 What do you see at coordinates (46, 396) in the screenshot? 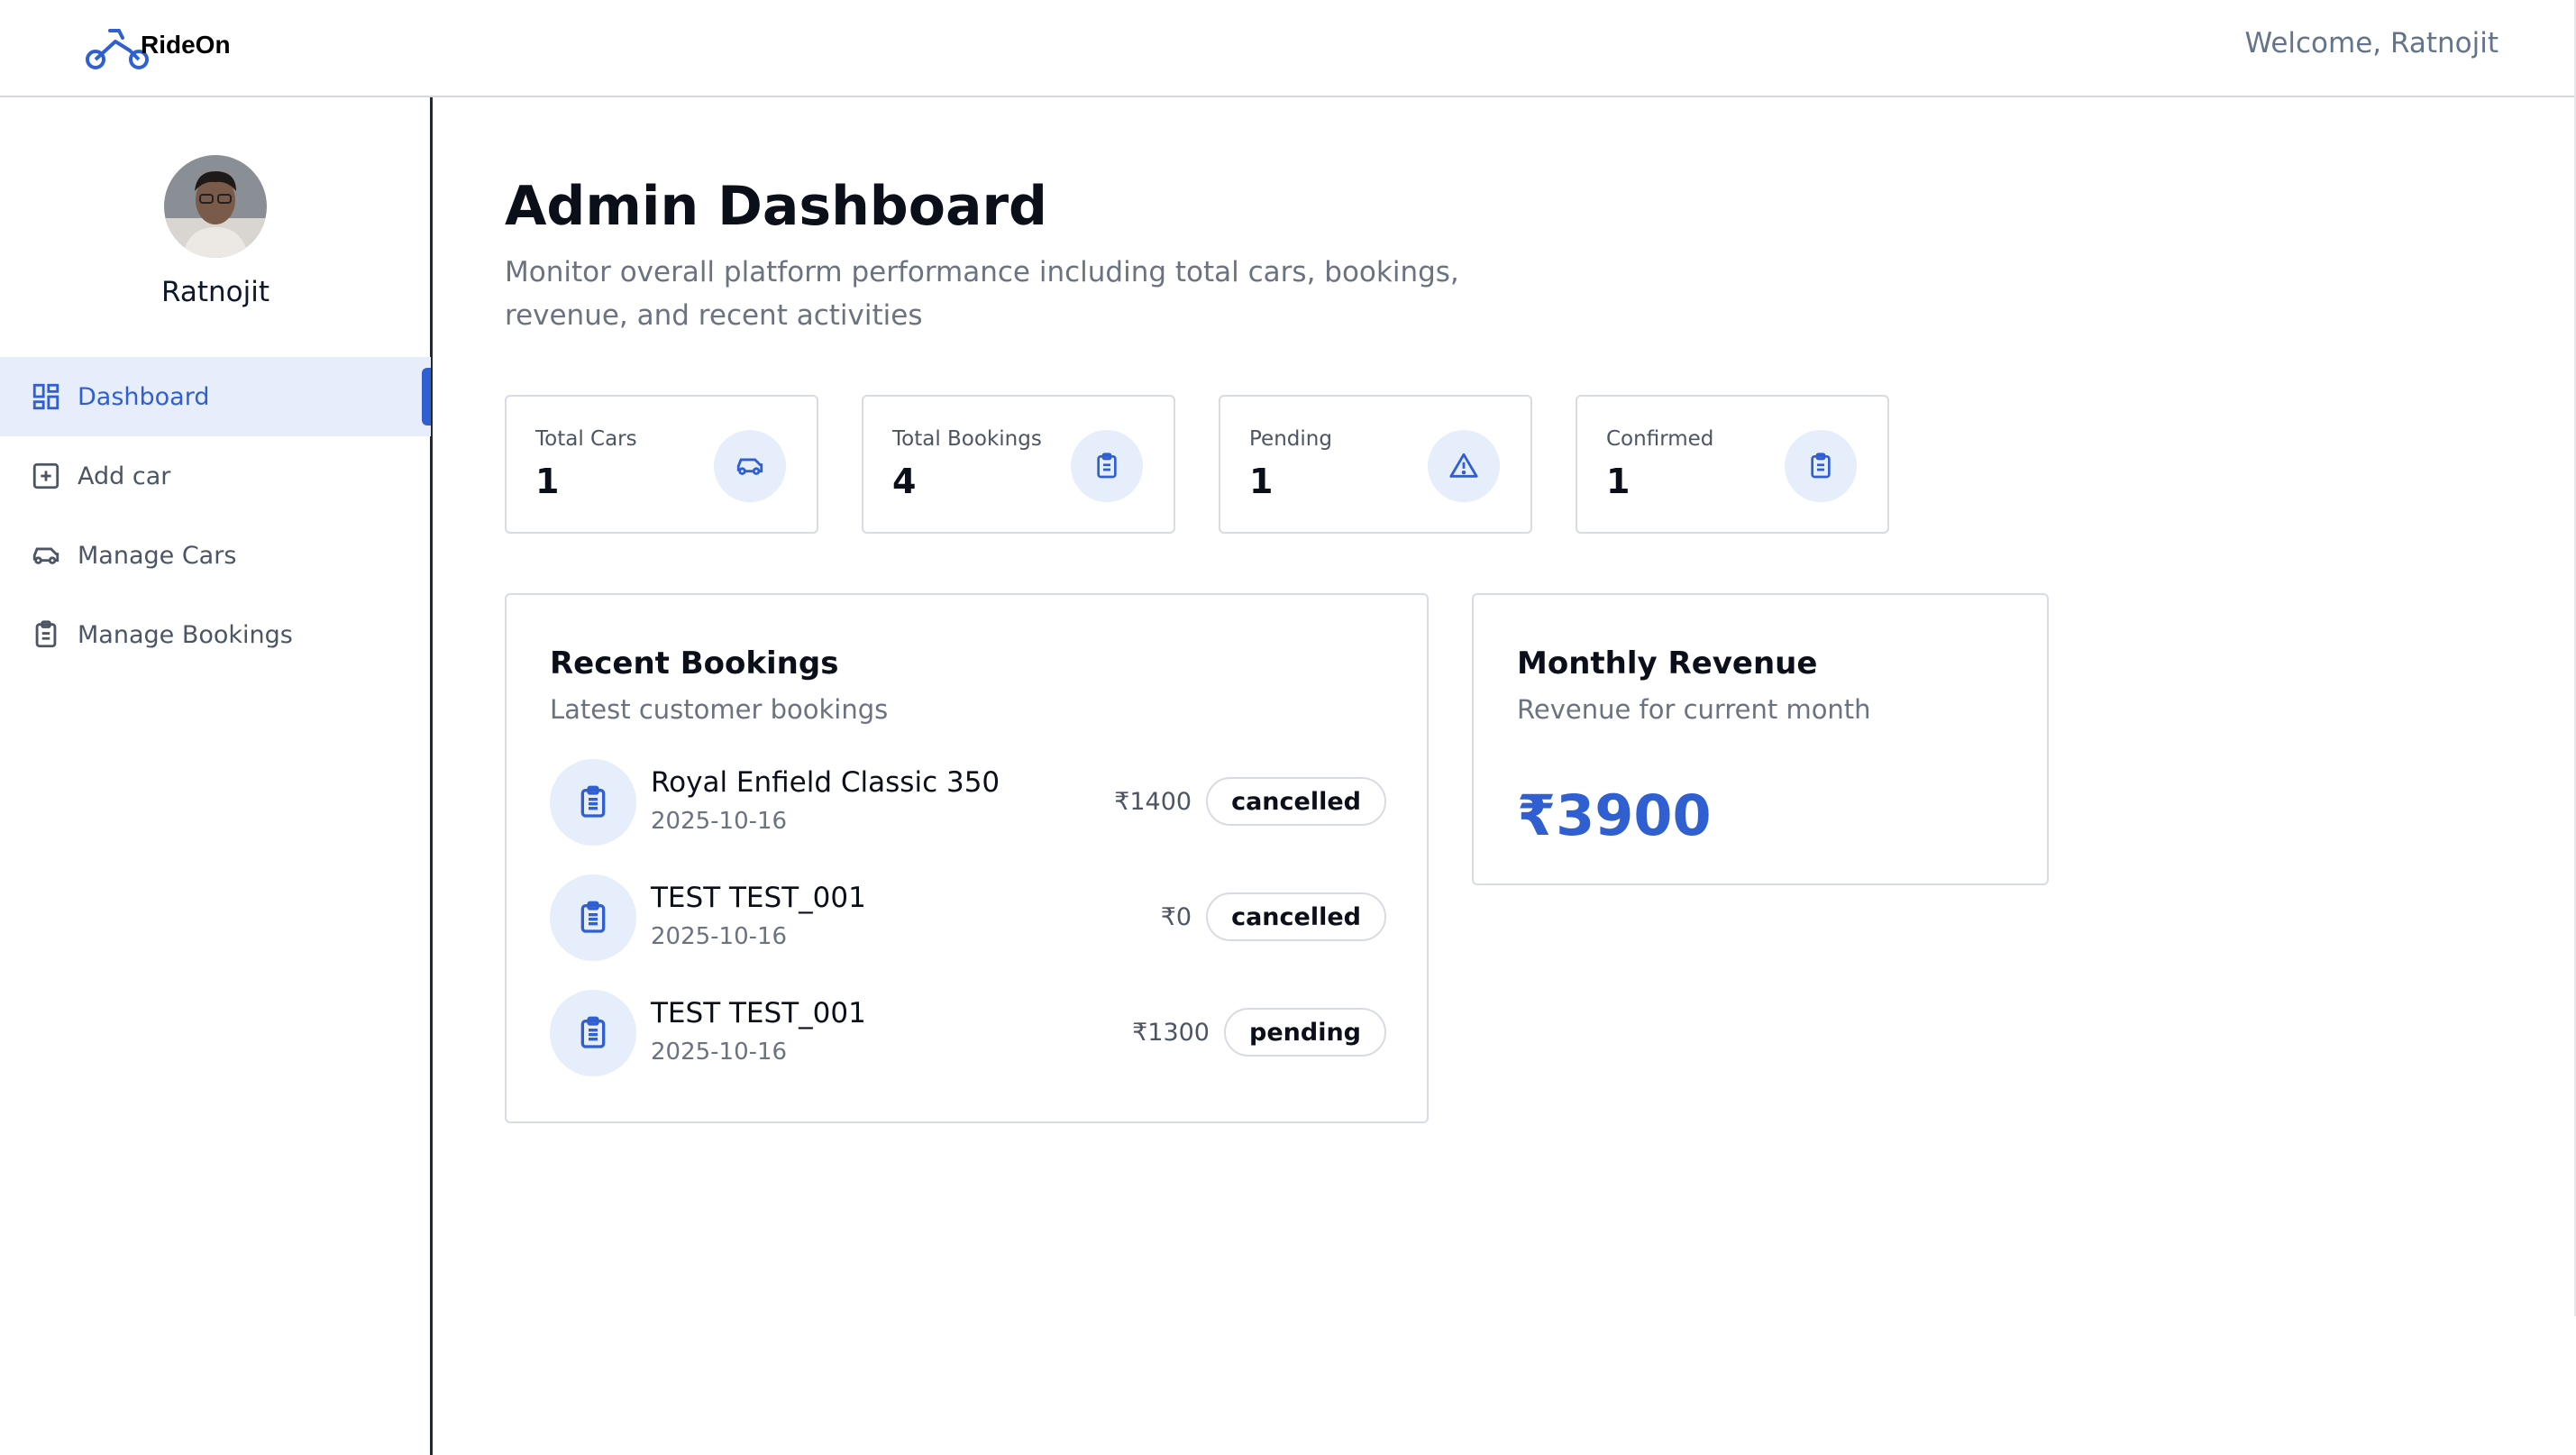
I see `dashboard-grid-icon` at bounding box center [46, 396].